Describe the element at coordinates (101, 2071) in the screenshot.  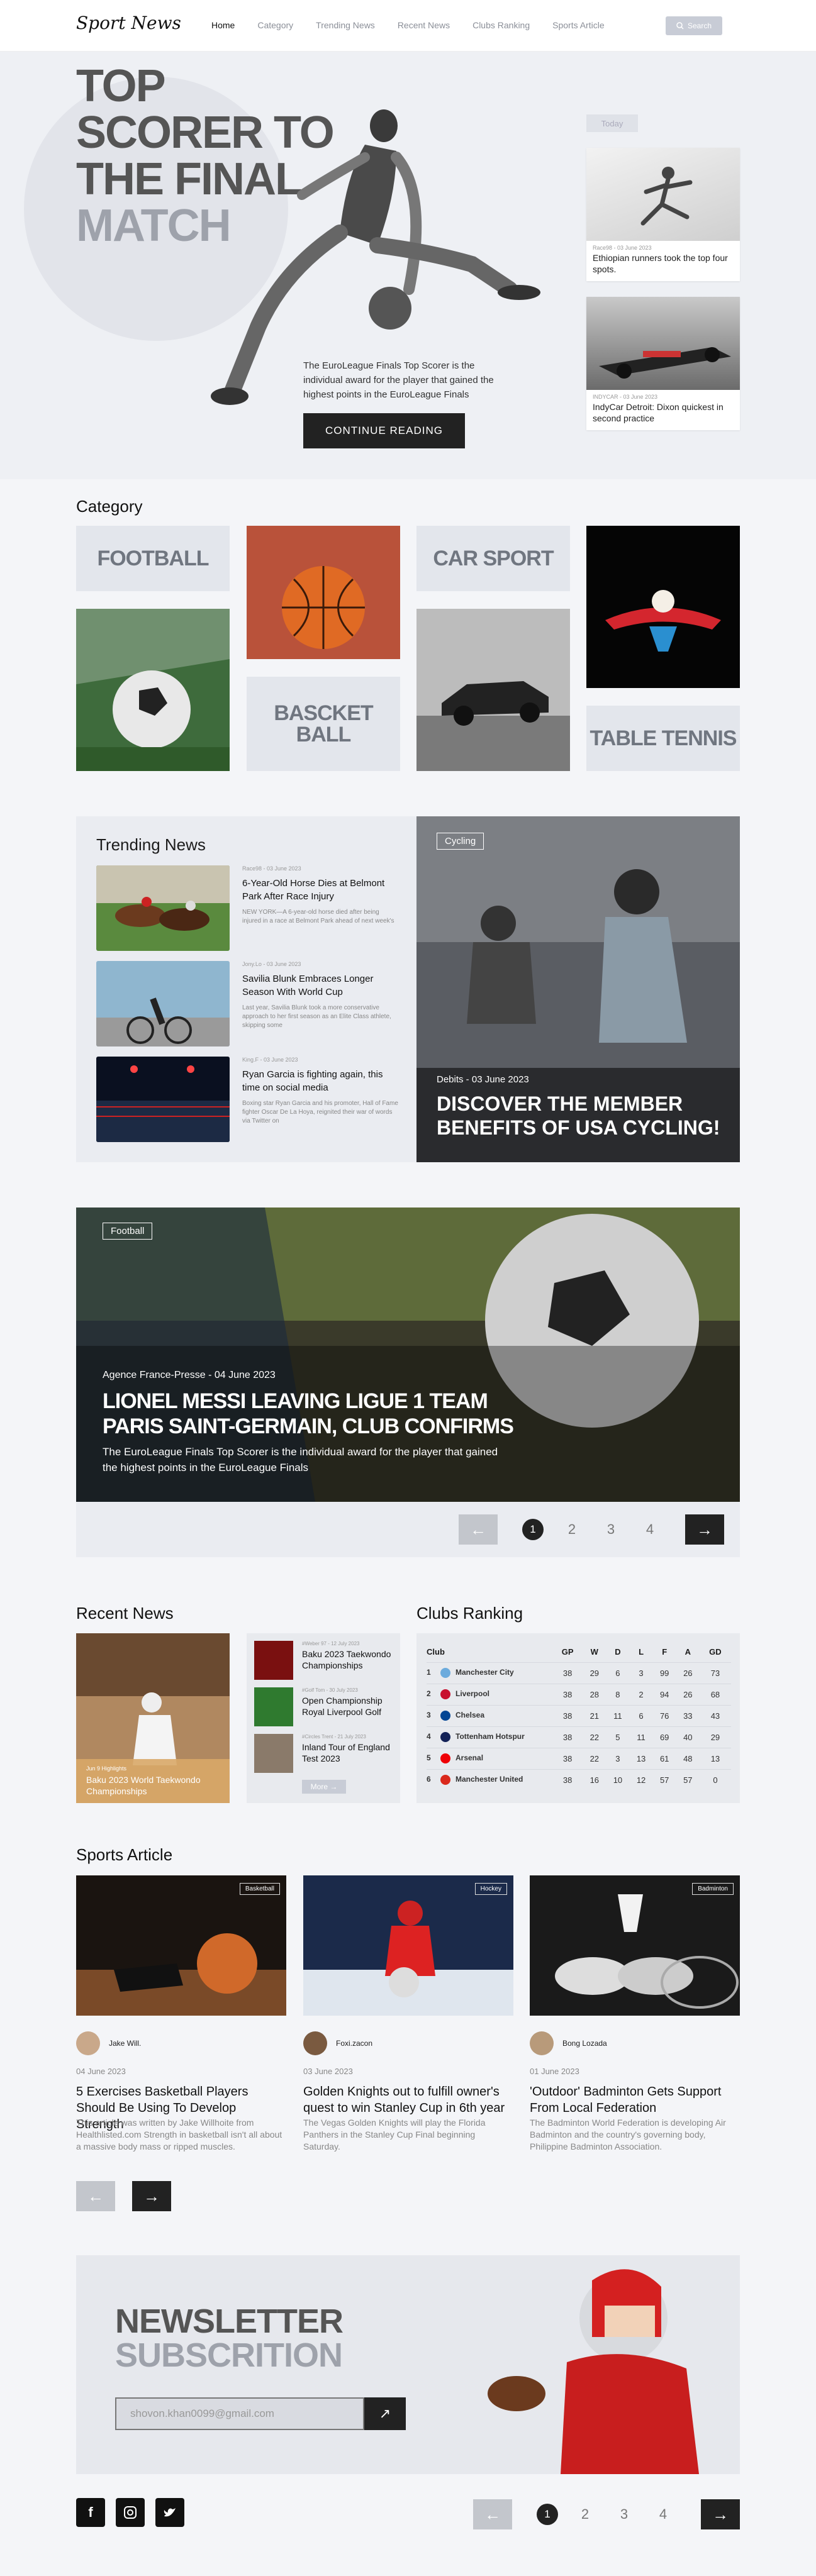
I see `article-date: 04 June 2023` at that location.